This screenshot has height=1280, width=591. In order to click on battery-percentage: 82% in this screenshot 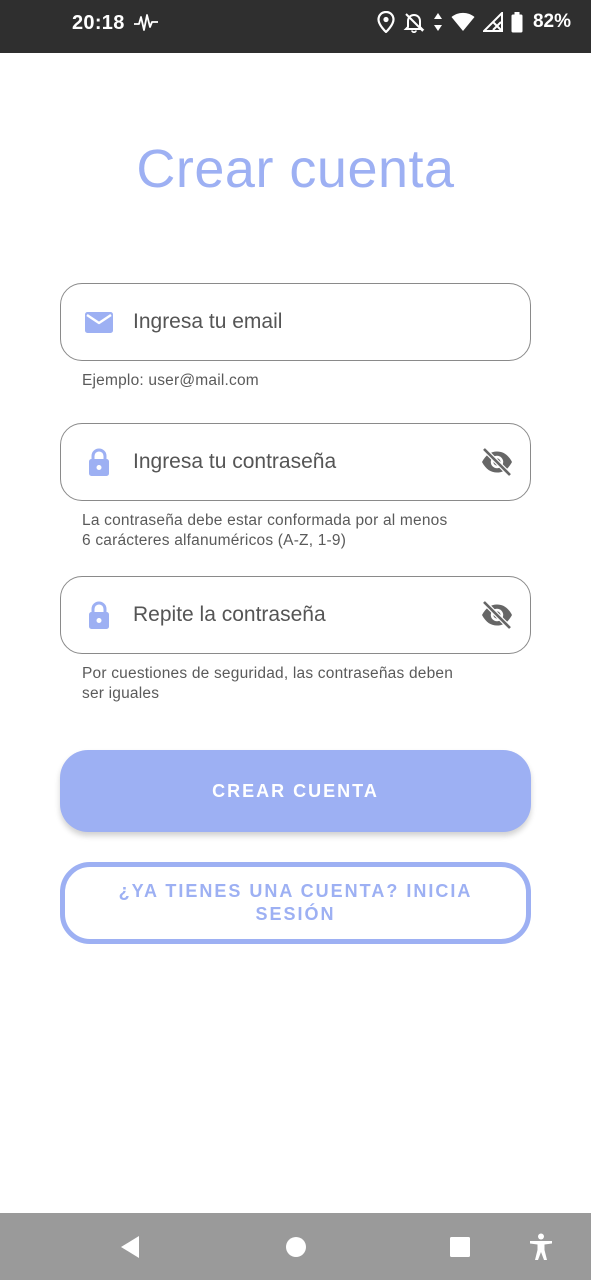, I will do `click(551, 21)`.